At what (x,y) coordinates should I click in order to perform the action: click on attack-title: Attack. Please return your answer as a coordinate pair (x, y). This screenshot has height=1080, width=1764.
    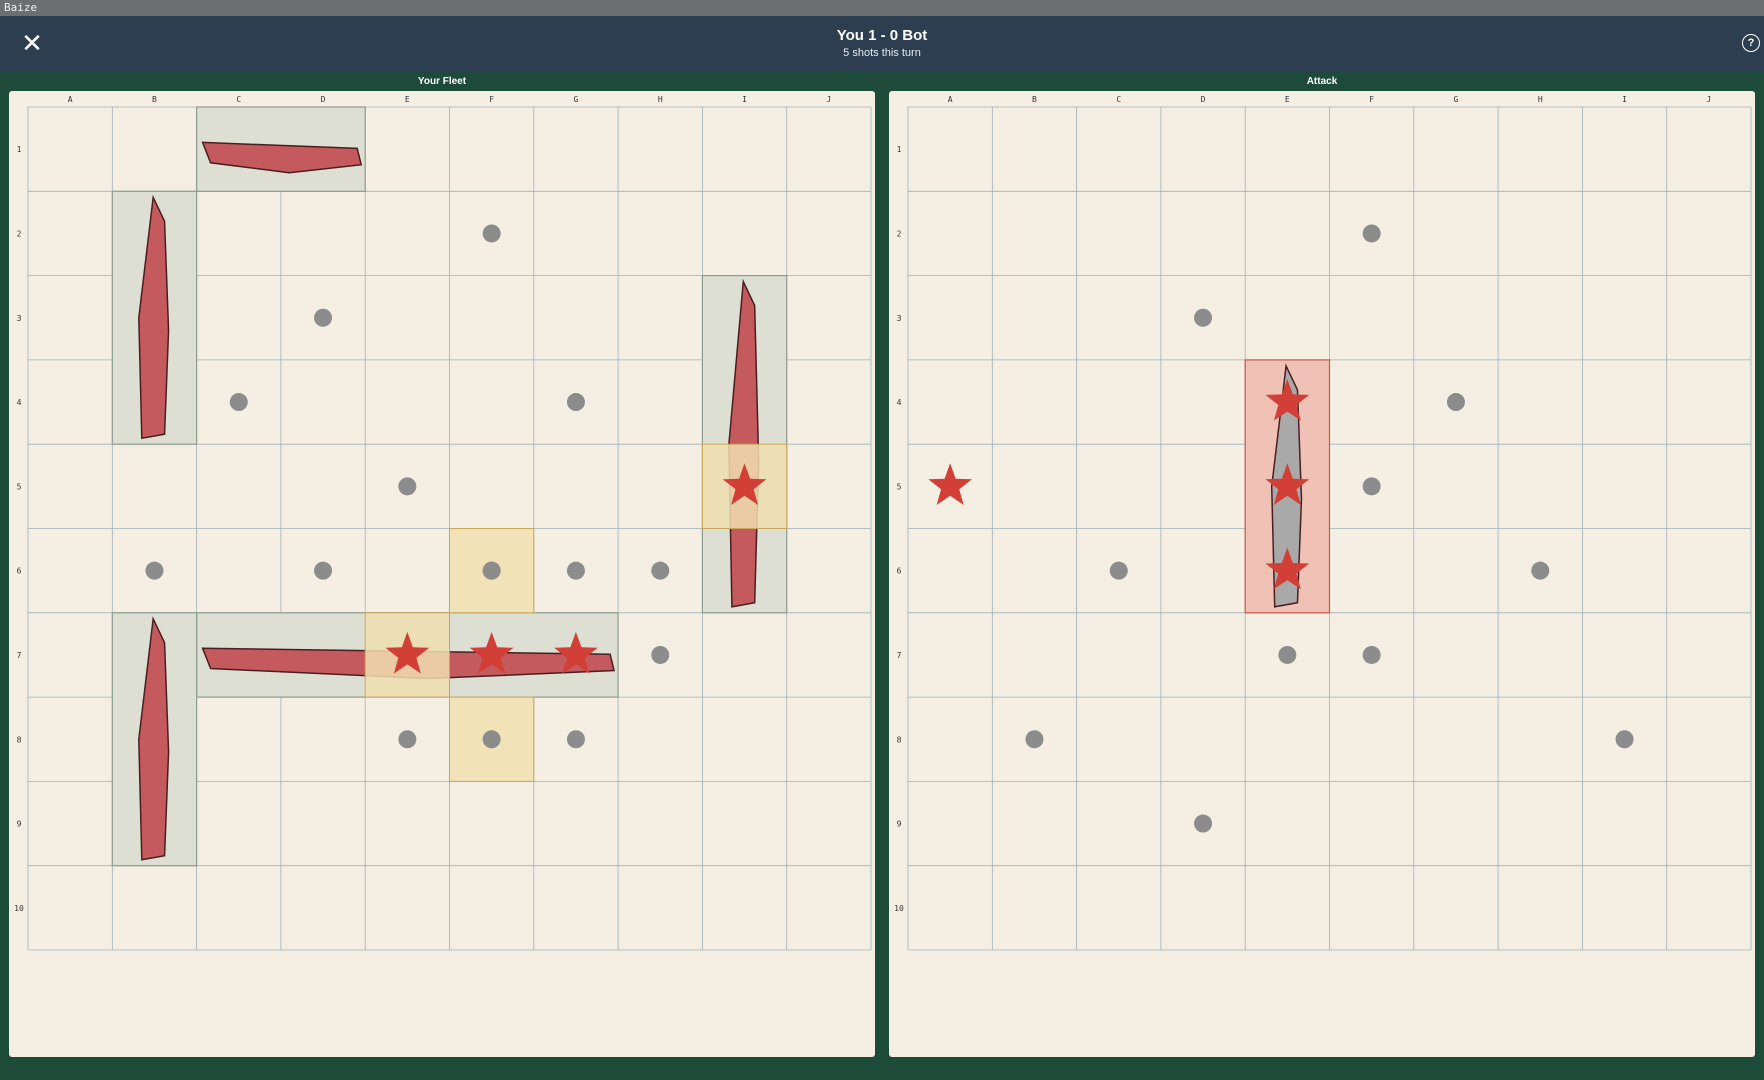
    Looking at the image, I should click on (1322, 81).